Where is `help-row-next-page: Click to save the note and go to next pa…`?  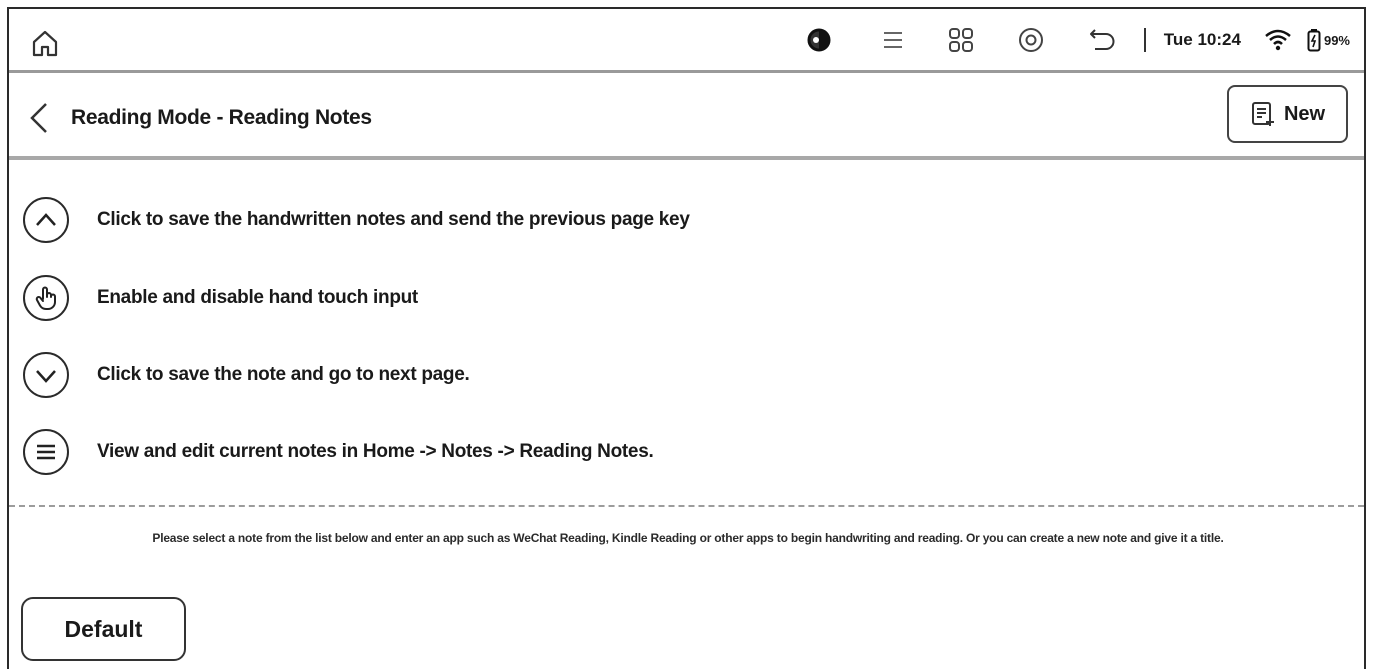
help-row-next-page: Click to save the note and go to next pa… is located at coordinates (246, 375).